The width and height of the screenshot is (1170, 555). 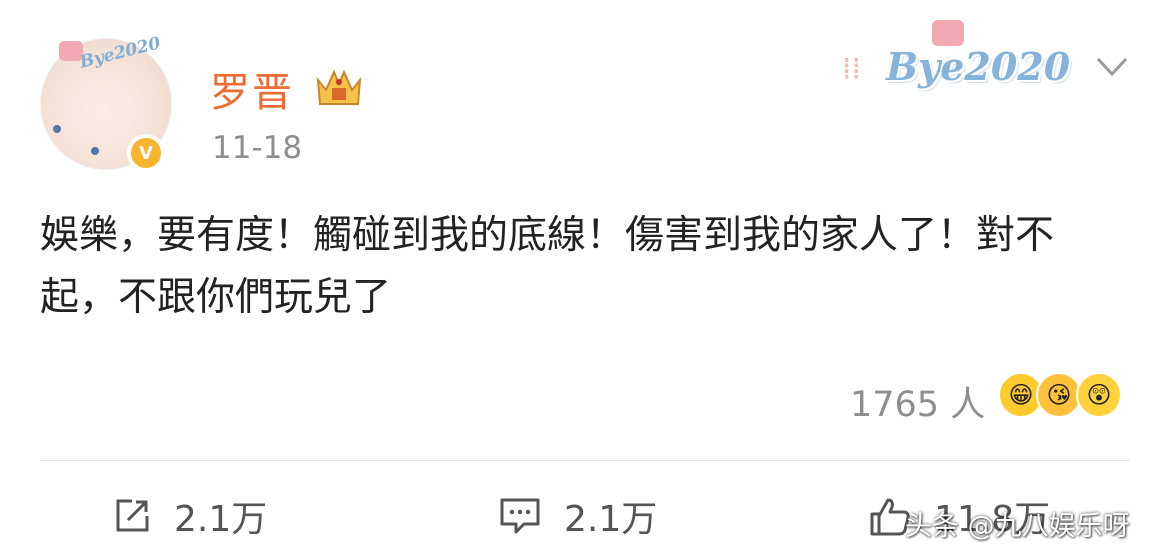 I want to click on comment-count: 2.1万, so click(x=611, y=519).